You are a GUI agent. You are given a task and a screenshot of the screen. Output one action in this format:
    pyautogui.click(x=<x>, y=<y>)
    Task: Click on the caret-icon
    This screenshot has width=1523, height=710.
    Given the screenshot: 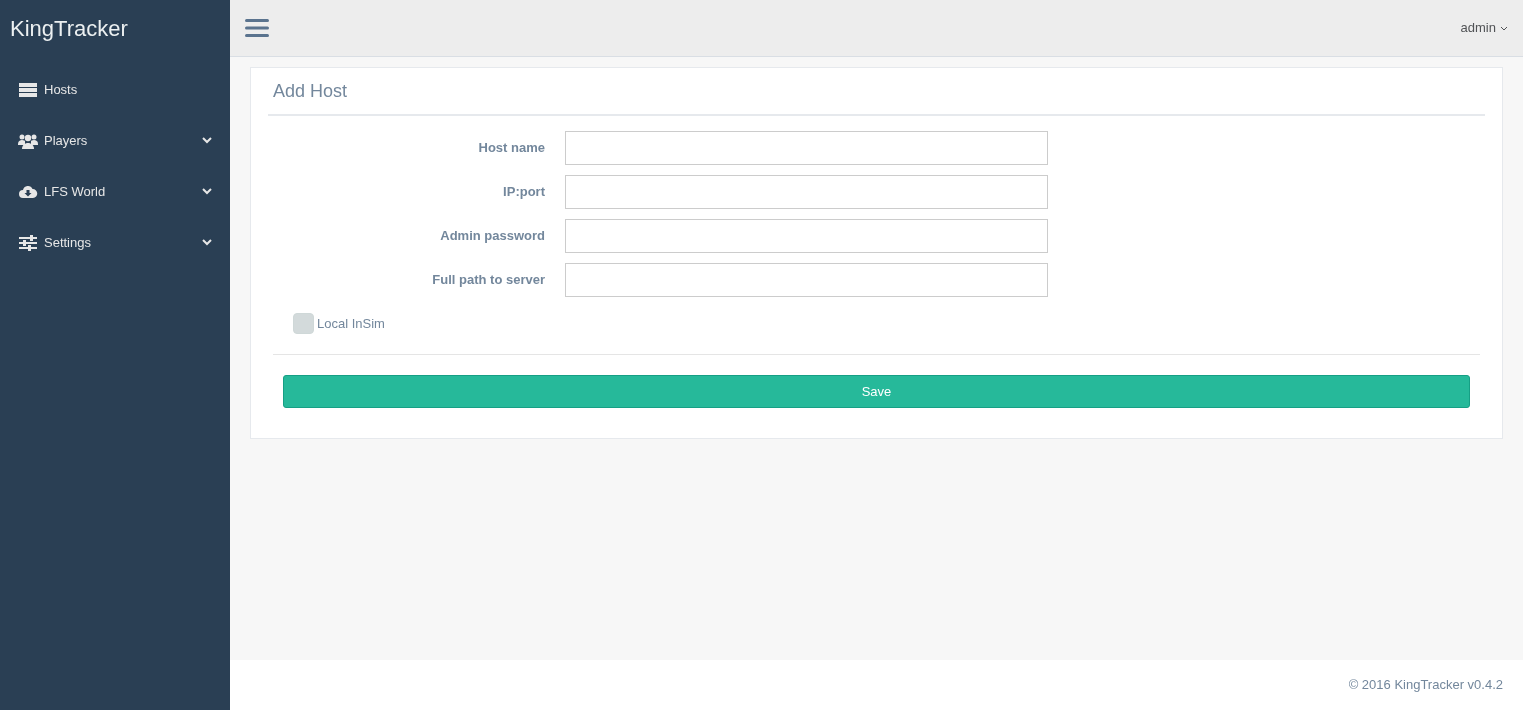 What is the action you would take?
    pyautogui.click(x=1504, y=28)
    